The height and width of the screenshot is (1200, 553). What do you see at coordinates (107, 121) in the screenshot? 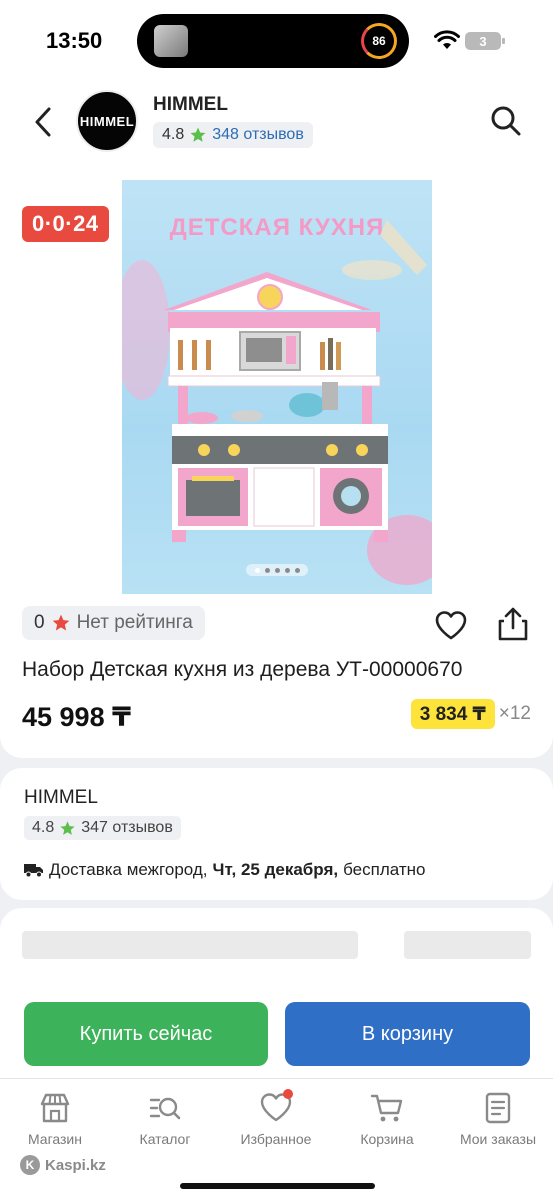
I see `shop-logo: HIMMEL` at bounding box center [107, 121].